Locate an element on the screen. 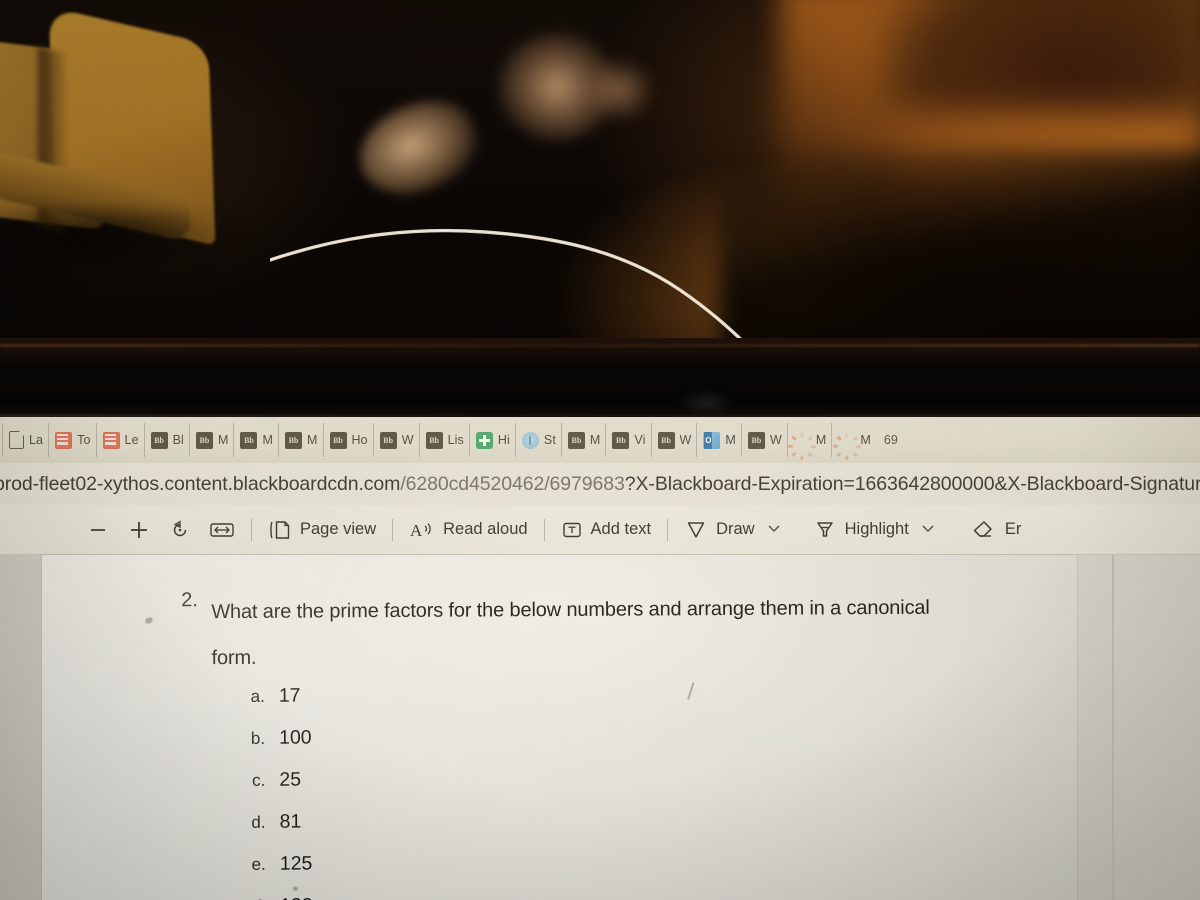  add-text-button: Add text is located at coordinates (606, 530).